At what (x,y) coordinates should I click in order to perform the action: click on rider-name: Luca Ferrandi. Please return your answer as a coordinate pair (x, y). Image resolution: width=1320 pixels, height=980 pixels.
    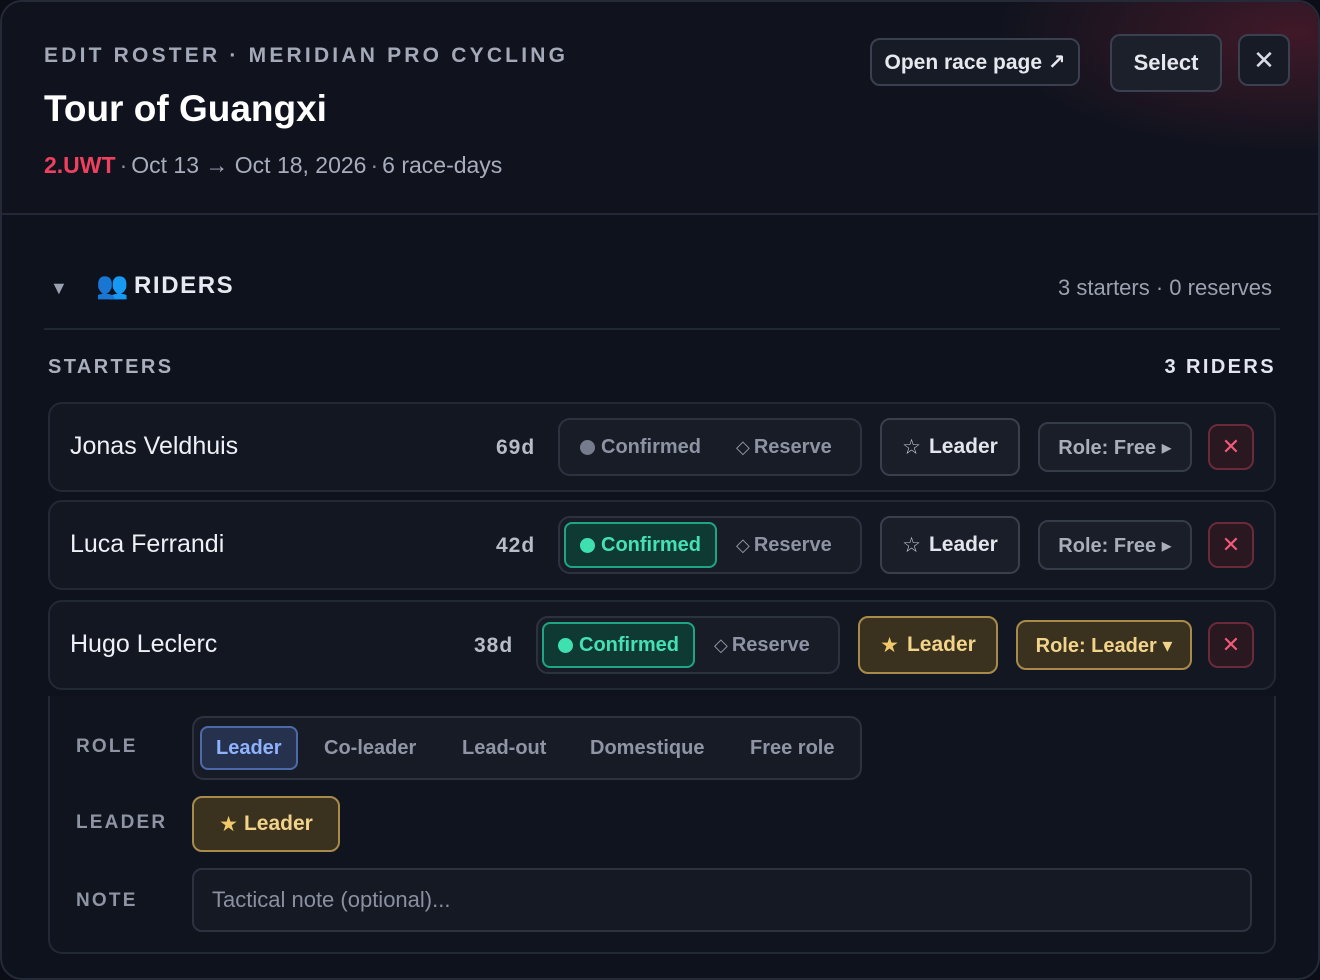
    Looking at the image, I should click on (147, 544).